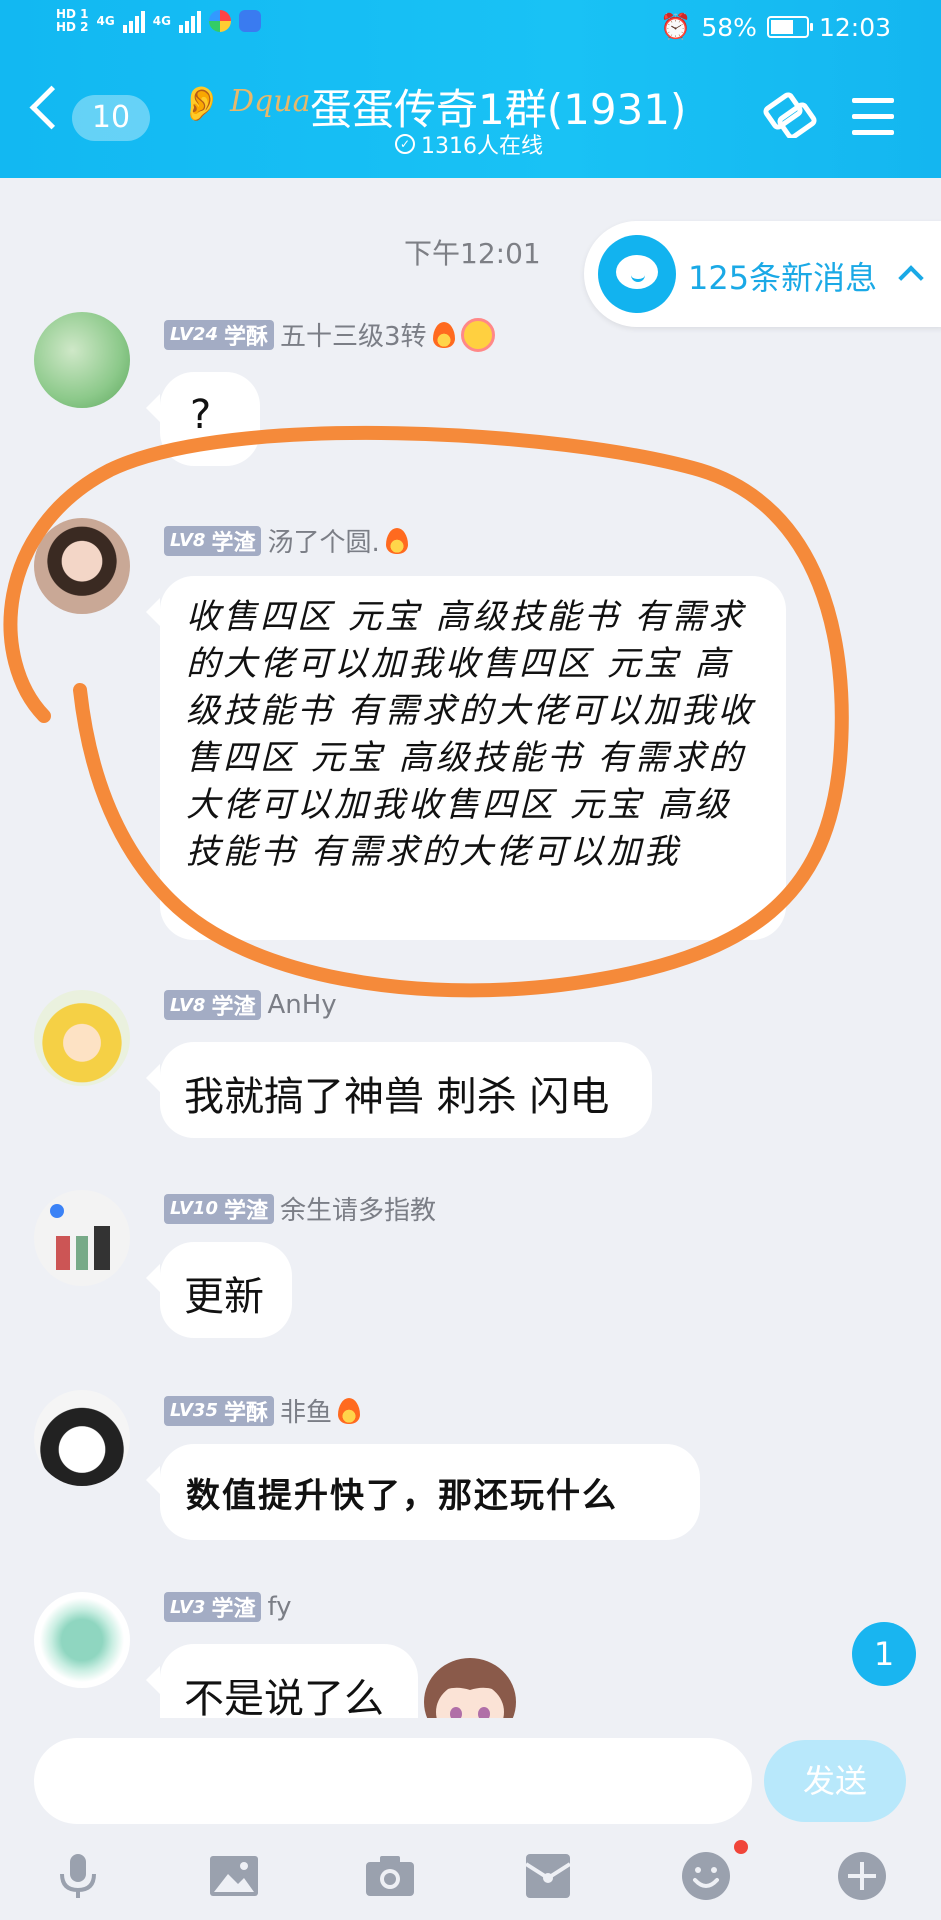 This screenshot has height=1920, width=941. I want to click on emoji-icon, so click(706, 1876).